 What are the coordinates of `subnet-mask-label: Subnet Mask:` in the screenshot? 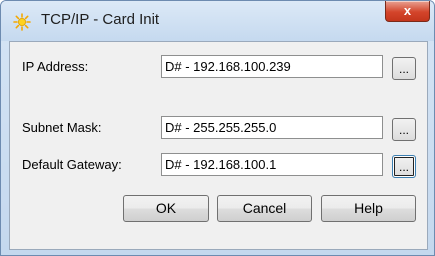 It's located at (62, 127).